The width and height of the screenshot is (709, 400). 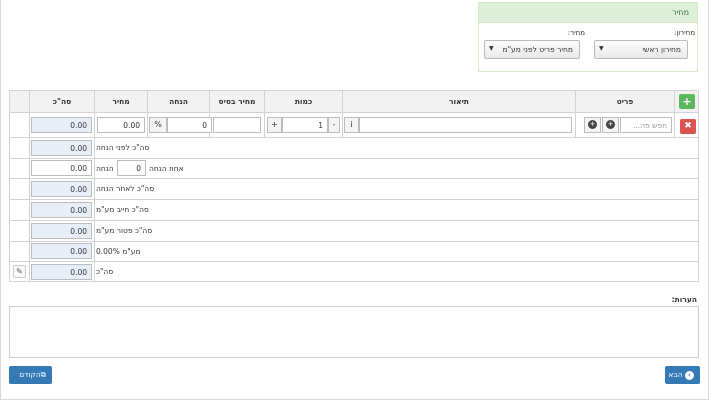 What do you see at coordinates (624, 102) in the screenshot?
I see `header-item: פריט` at bounding box center [624, 102].